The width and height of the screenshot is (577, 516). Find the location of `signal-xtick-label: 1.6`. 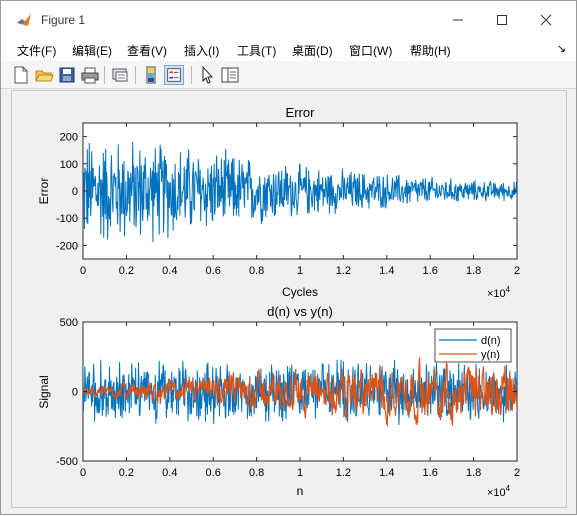

signal-xtick-label: 1.6 is located at coordinates (430, 473).